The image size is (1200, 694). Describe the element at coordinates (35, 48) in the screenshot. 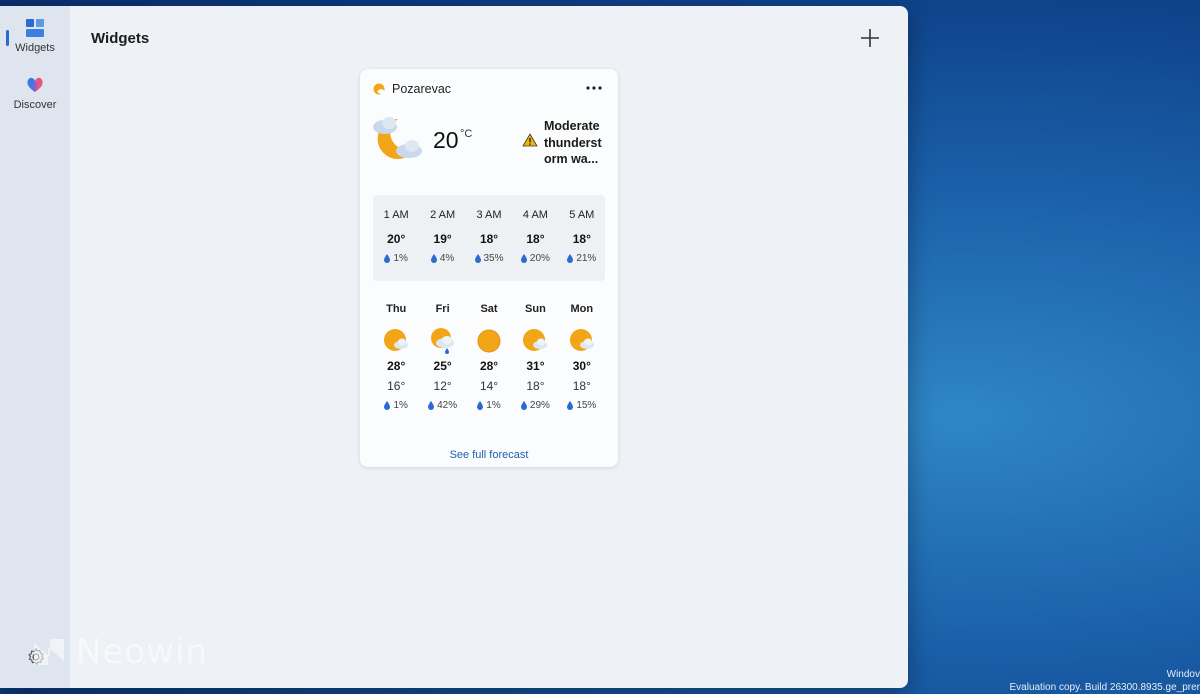

I see `rail-item-label: Widgets` at that location.